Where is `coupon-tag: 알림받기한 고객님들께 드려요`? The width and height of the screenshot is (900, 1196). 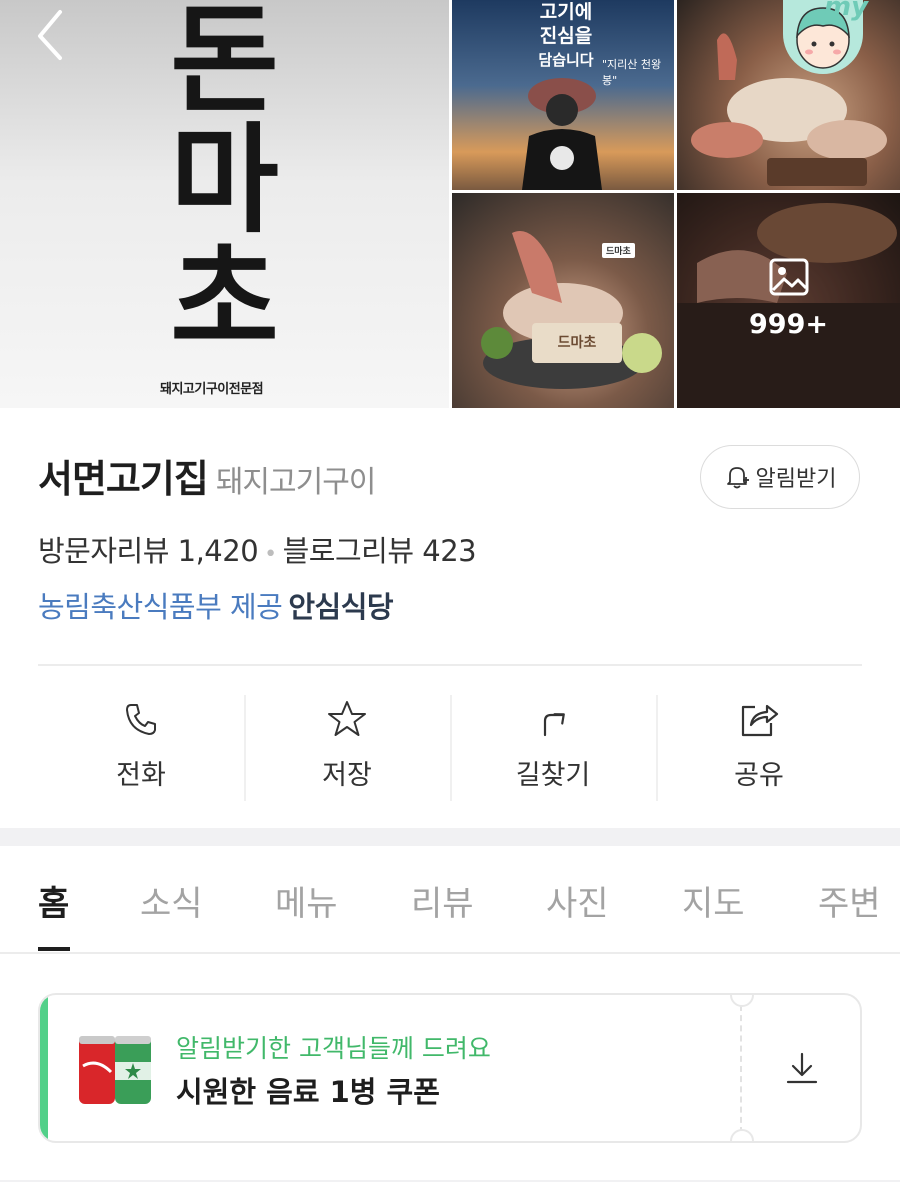 coupon-tag: 알림받기한 고객님들께 드려요 is located at coordinates (333, 1048).